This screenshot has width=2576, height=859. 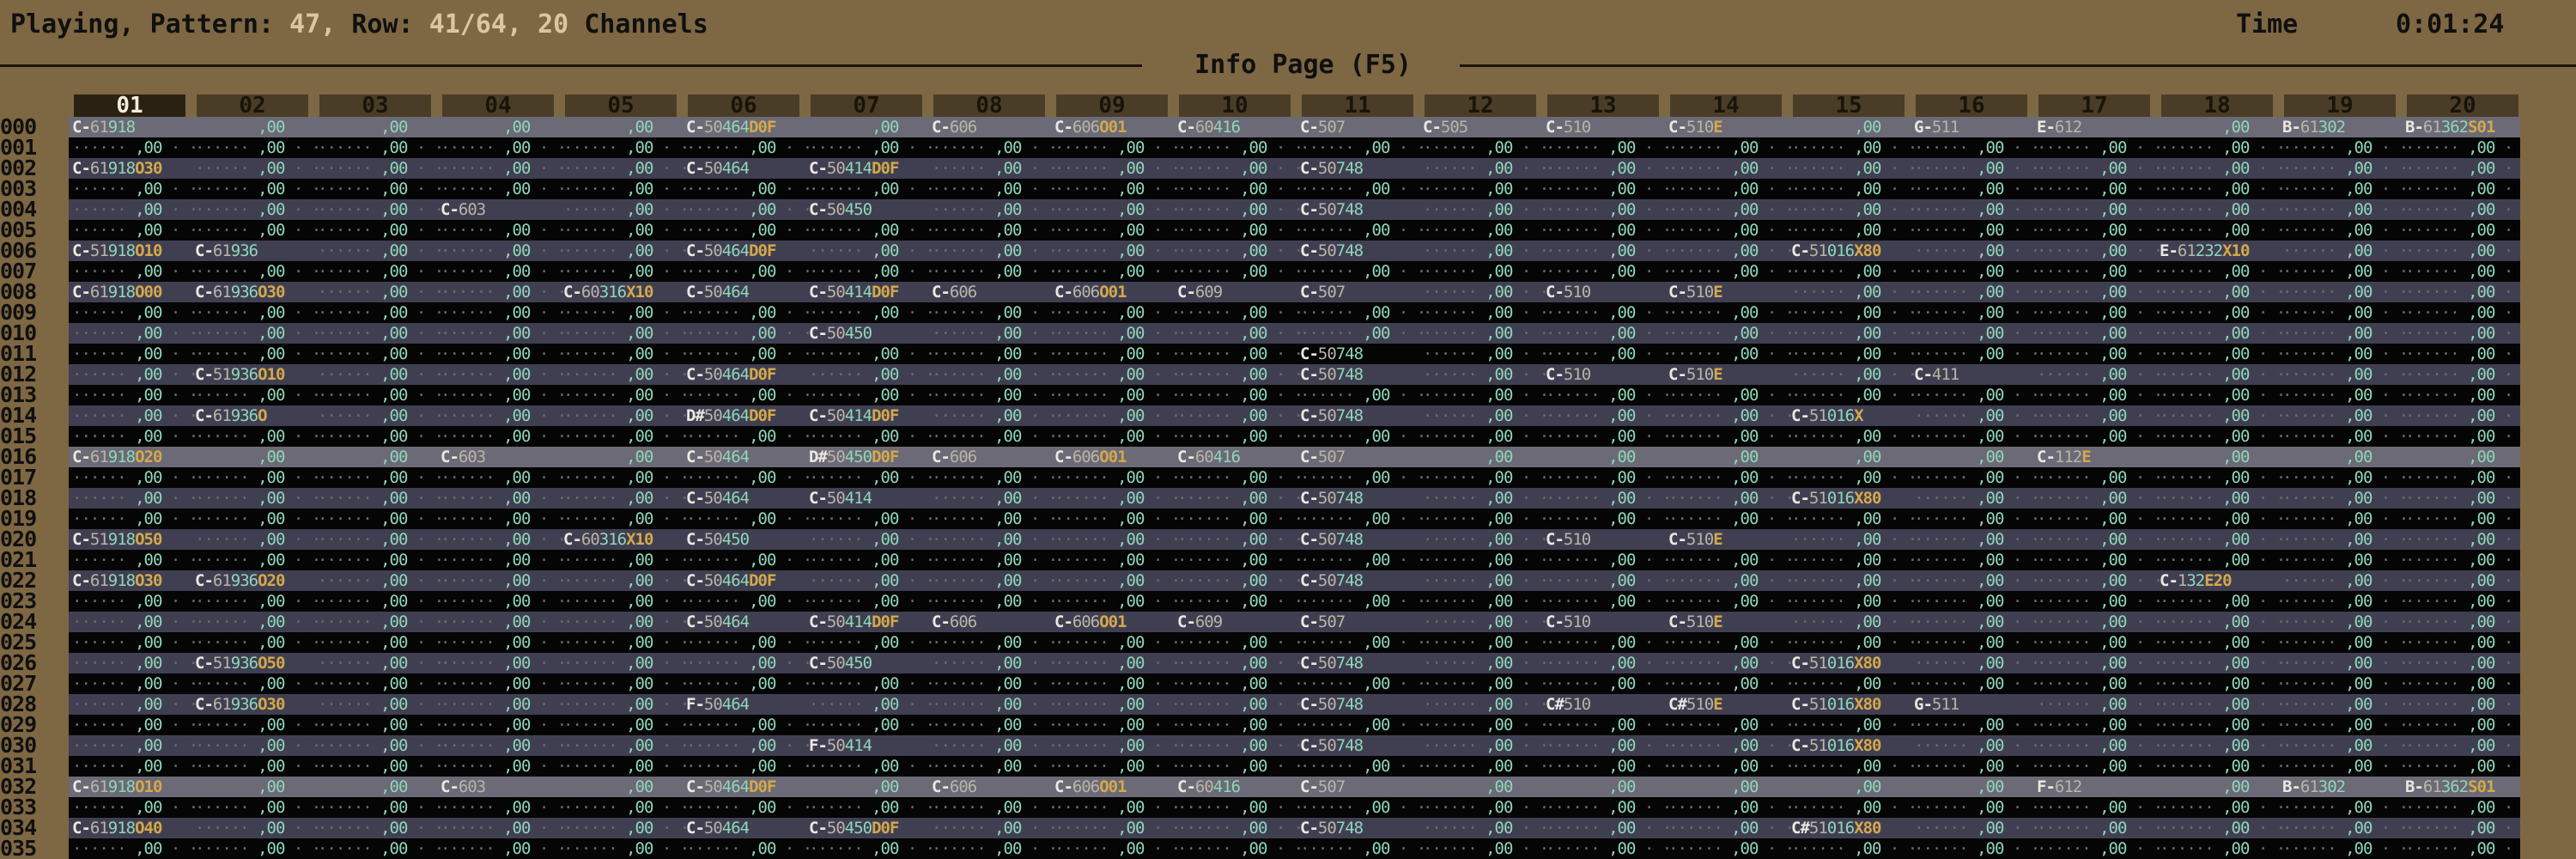 What do you see at coordinates (252, 106) in the screenshot?
I see `channel-tab-02: 02` at bounding box center [252, 106].